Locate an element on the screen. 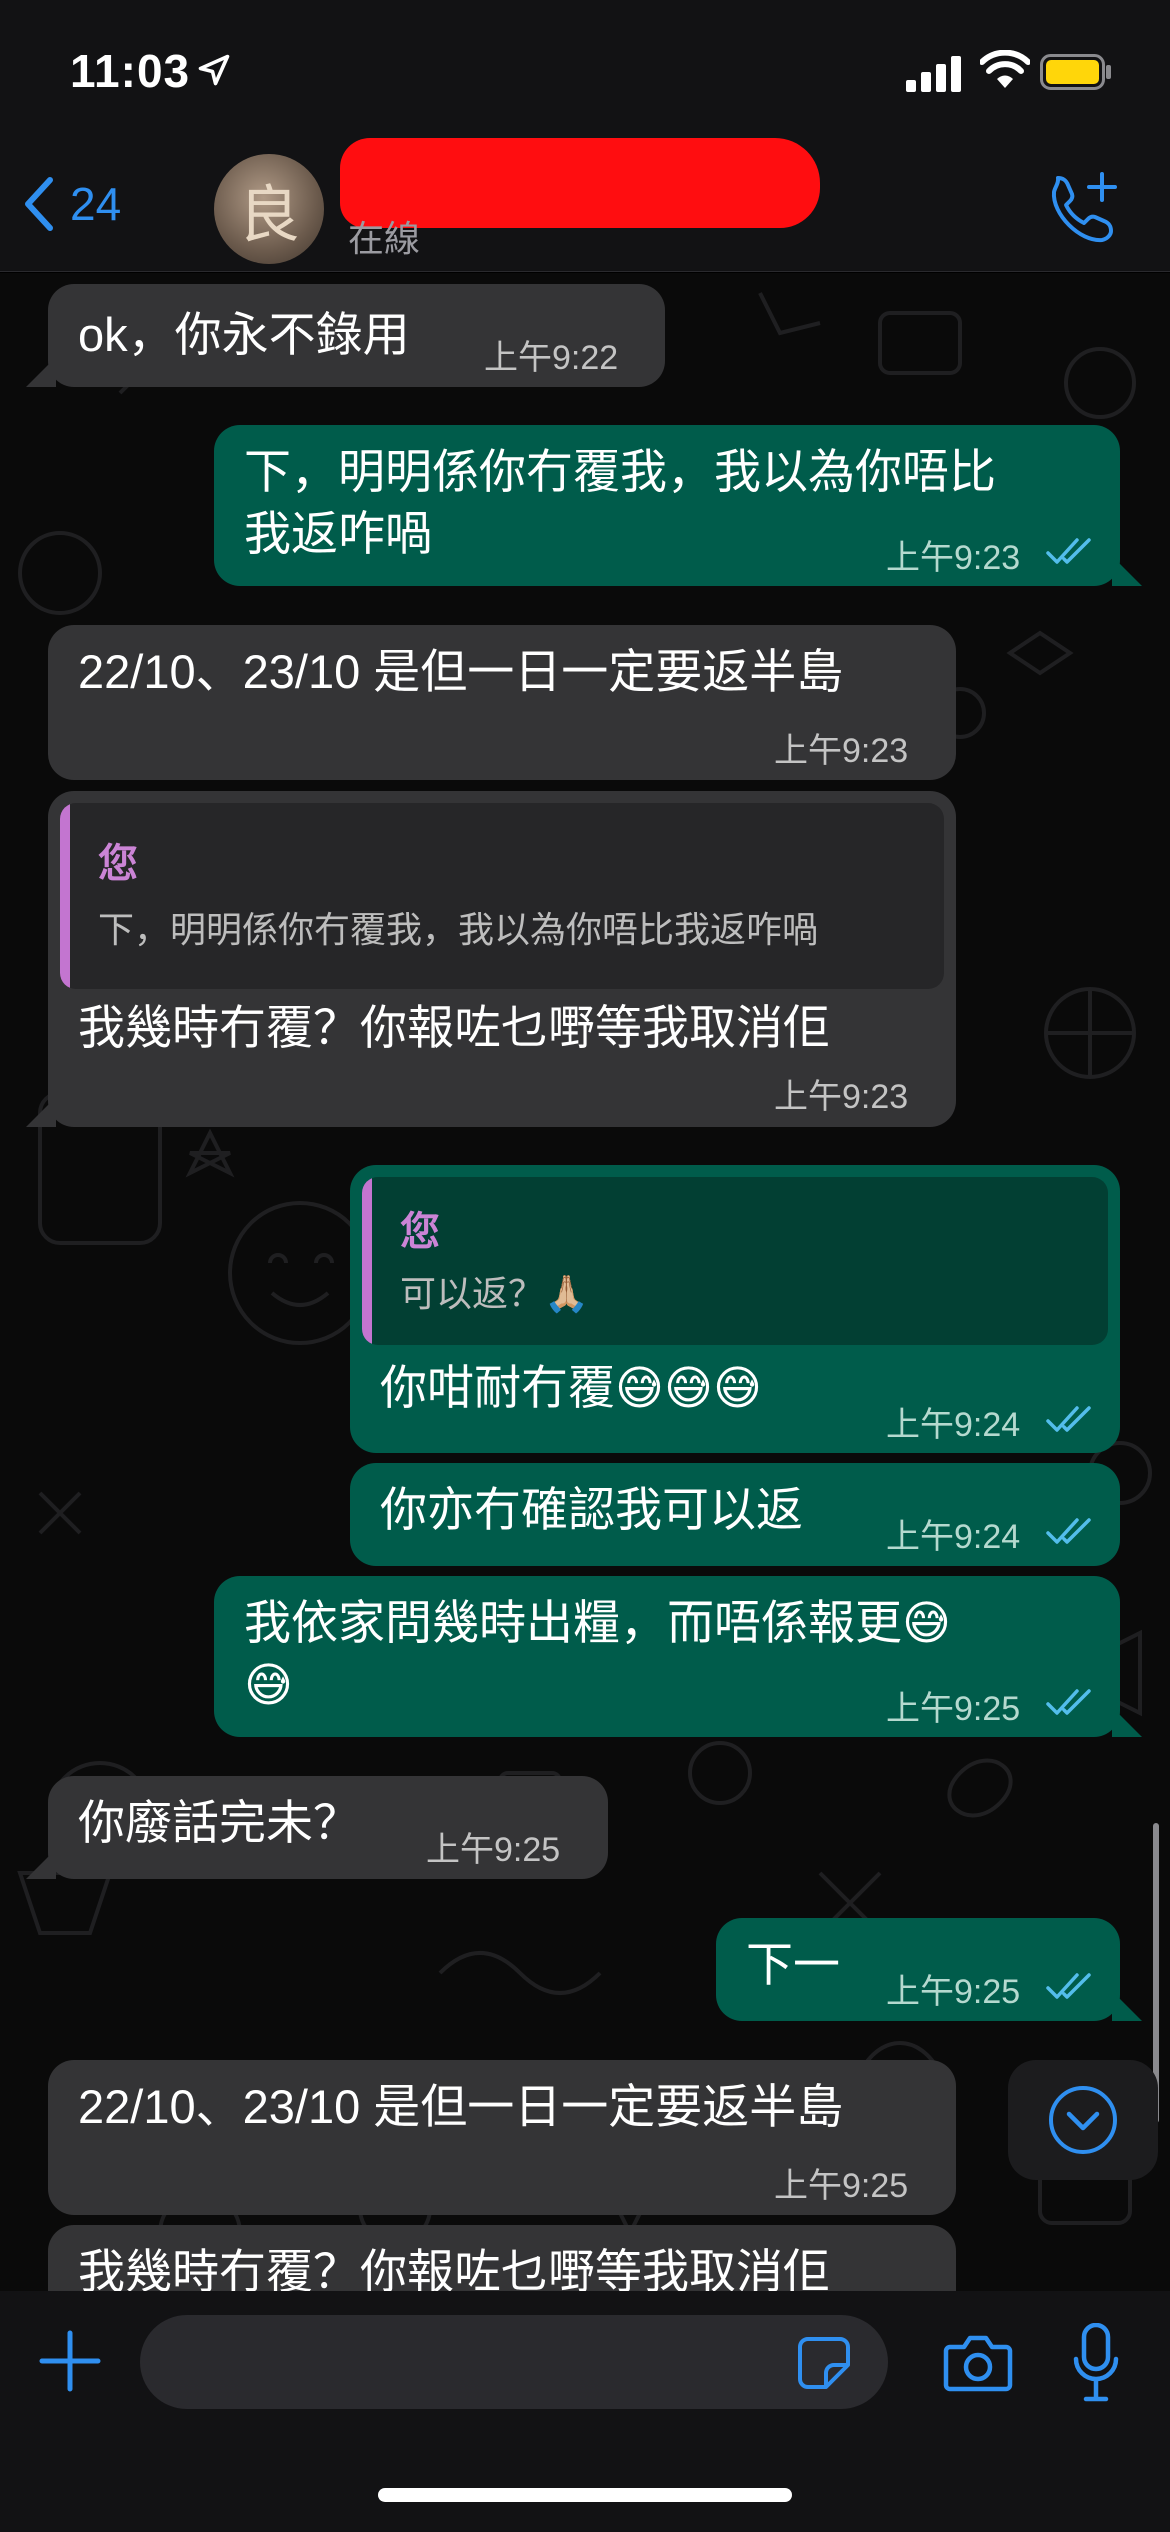  message-time: 上午9:22 is located at coordinates (551, 358).